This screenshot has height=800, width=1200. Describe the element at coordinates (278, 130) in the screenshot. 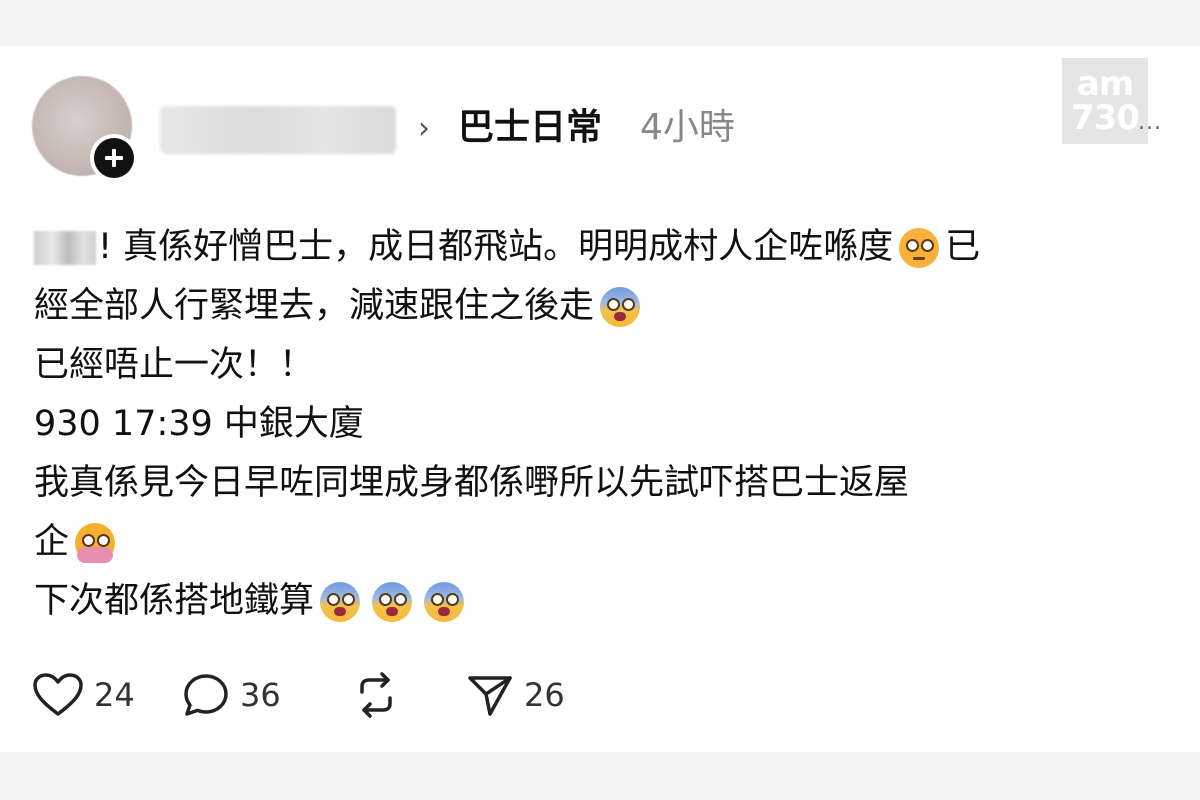

I see `username-redacted` at that location.